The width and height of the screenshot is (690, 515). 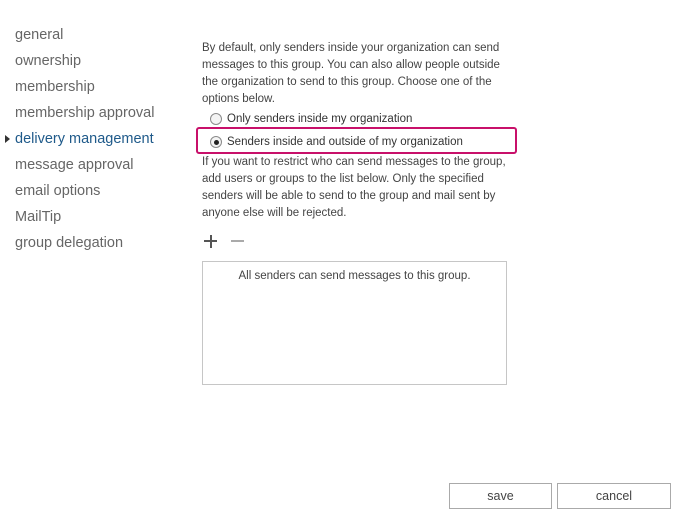 What do you see at coordinates (210, 241) in the screenshot?
I see `plus-icon` at bounding box center [210, 241].